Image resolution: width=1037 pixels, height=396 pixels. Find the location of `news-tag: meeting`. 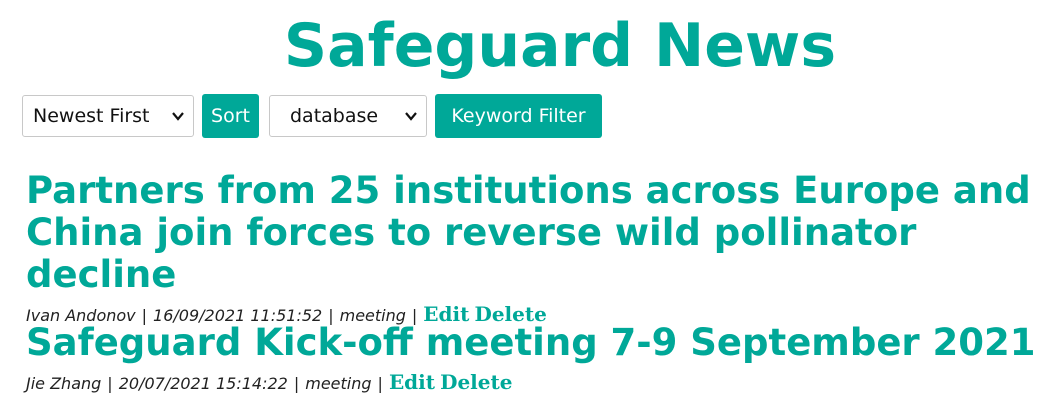

news-tag: meeting is located at coordinates (338, 383).